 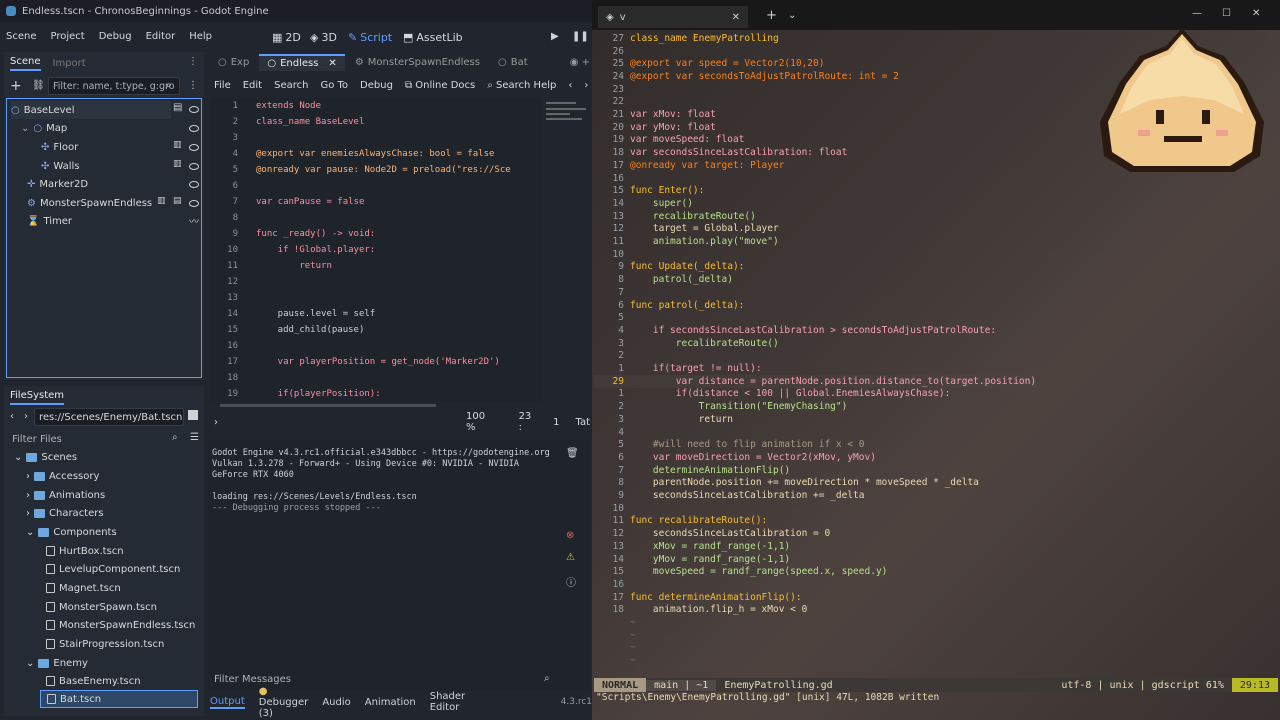 What do you see at coordinates (98, 439) in the screenshot?
I see `filter-files-input: Filter Files` at bounding box center [98, 439].